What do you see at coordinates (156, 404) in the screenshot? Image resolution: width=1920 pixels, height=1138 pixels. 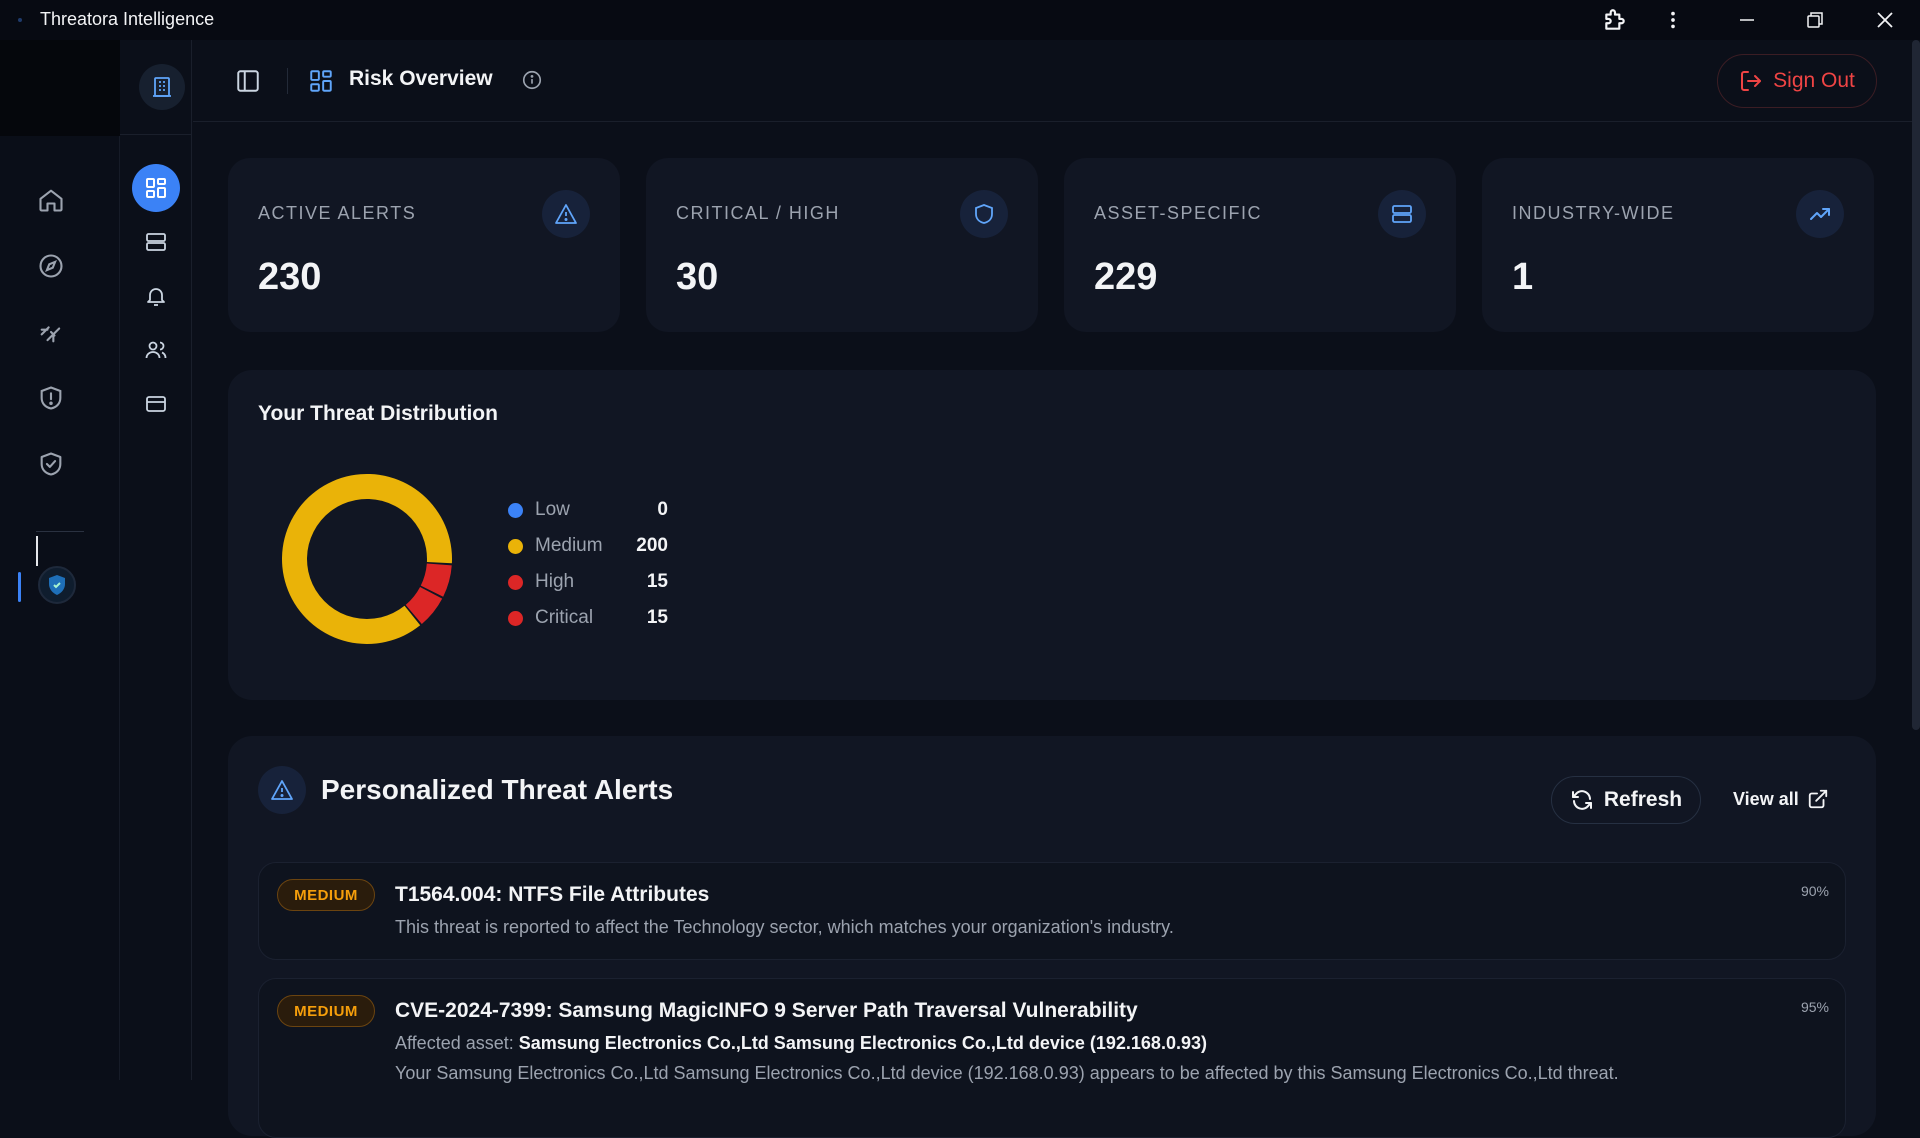 I see `credit-card-icon` at bounding box center [156, 404].